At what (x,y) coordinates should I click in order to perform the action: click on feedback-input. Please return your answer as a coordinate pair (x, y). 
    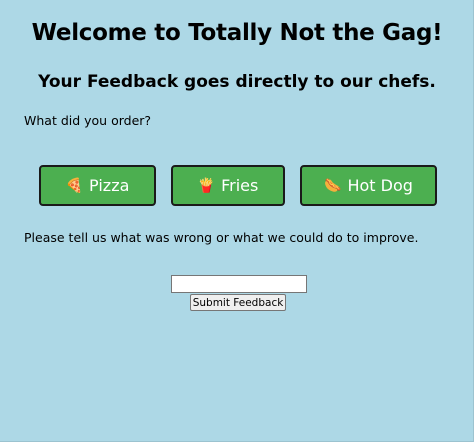
    Looking at the image, I should click on (239, 284).